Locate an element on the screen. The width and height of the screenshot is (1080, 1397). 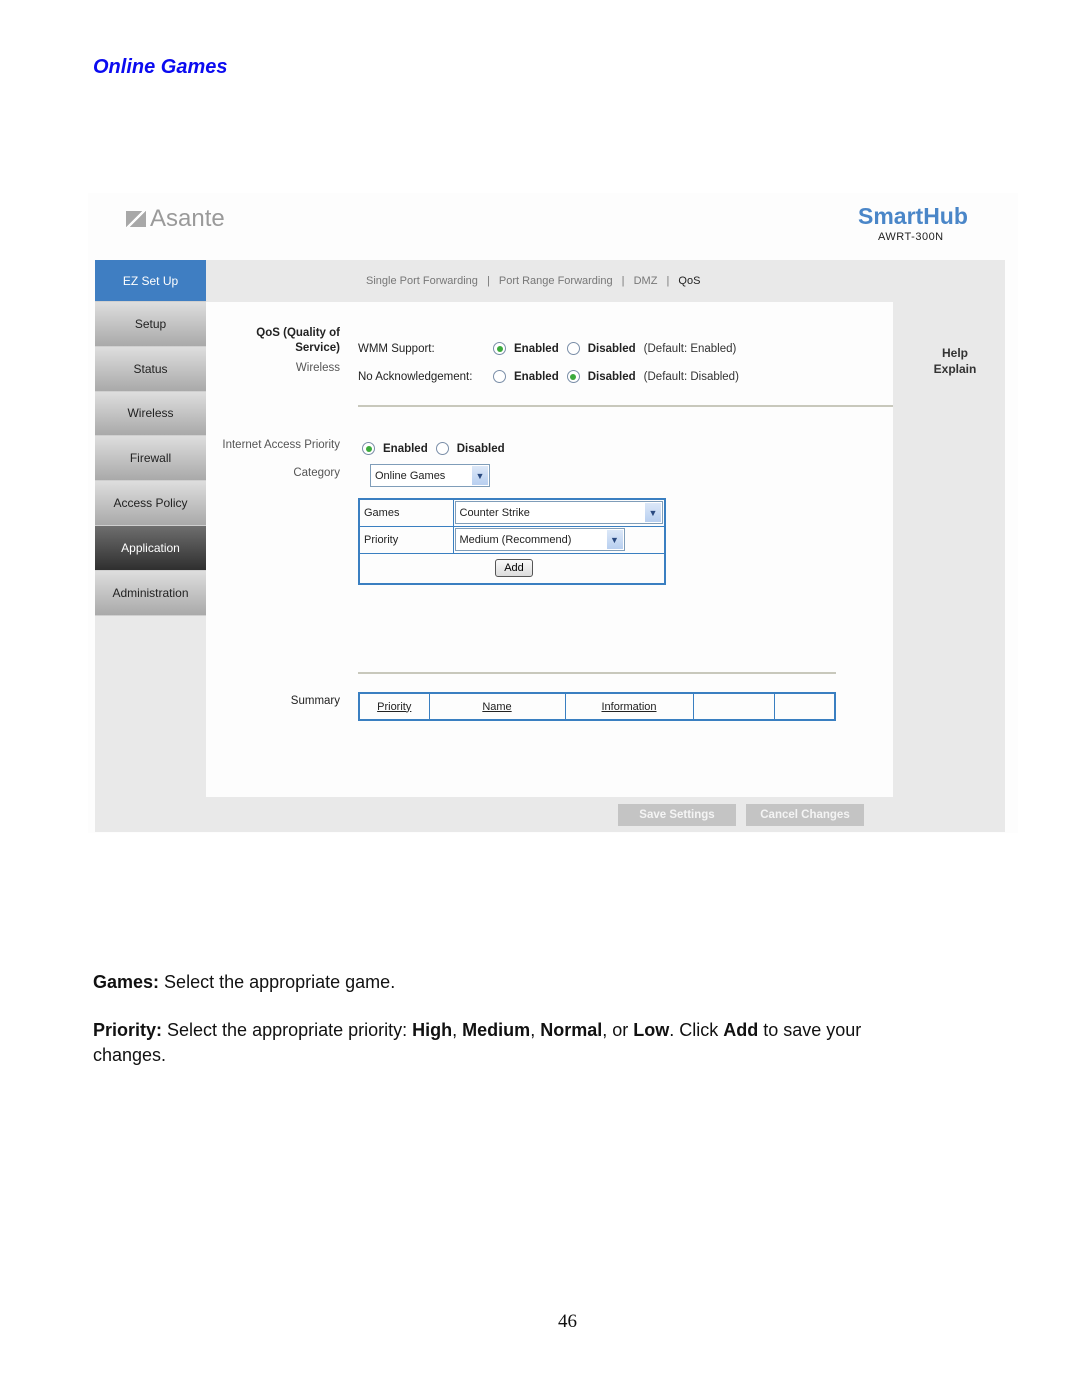
priority-select-cell: Medium (Recommend) ▼ is located at coordinates (559, 539).